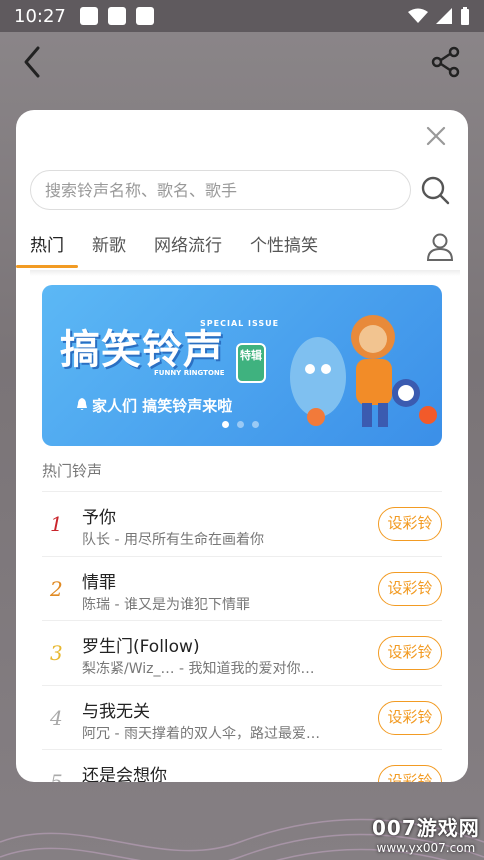 Image resolution: width=484 pixels, height=860 pixels. What do you see at coordinates (72, 471) in the screenshot?
I see `section-title: 热门铃声` at bounding box center [72, 471].